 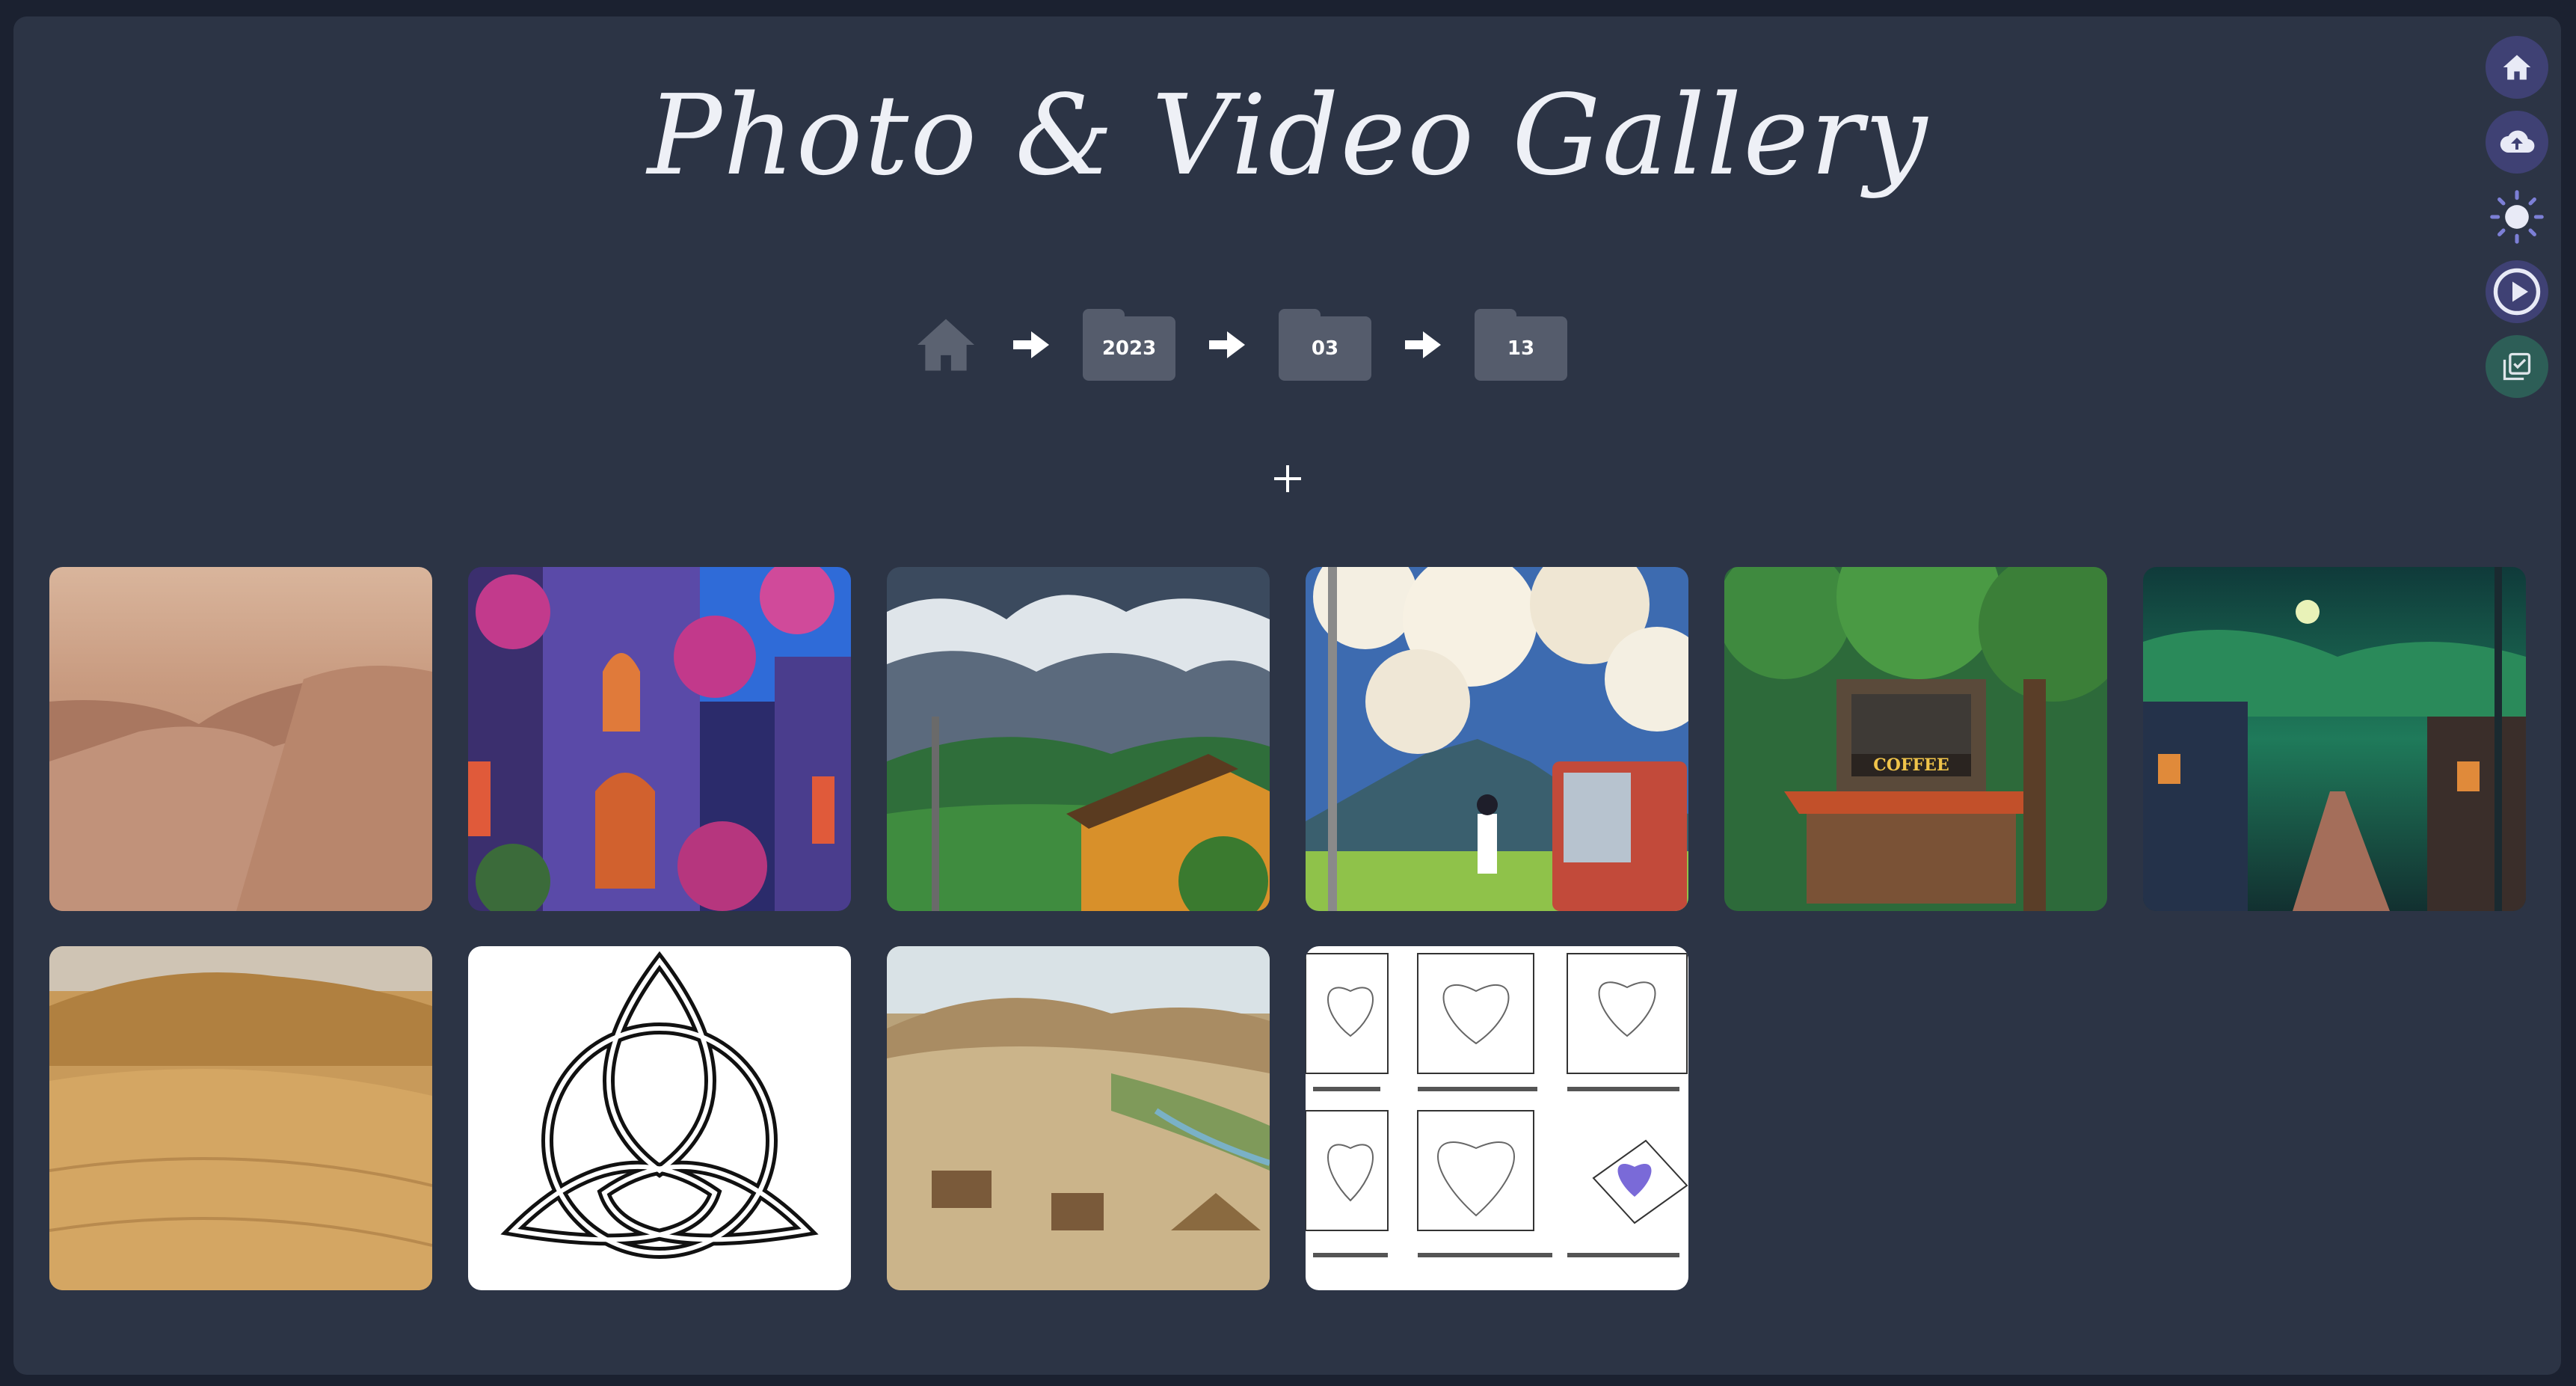 I want to click on gallery-item-sand-dunes, so click(x=240, y=1118).